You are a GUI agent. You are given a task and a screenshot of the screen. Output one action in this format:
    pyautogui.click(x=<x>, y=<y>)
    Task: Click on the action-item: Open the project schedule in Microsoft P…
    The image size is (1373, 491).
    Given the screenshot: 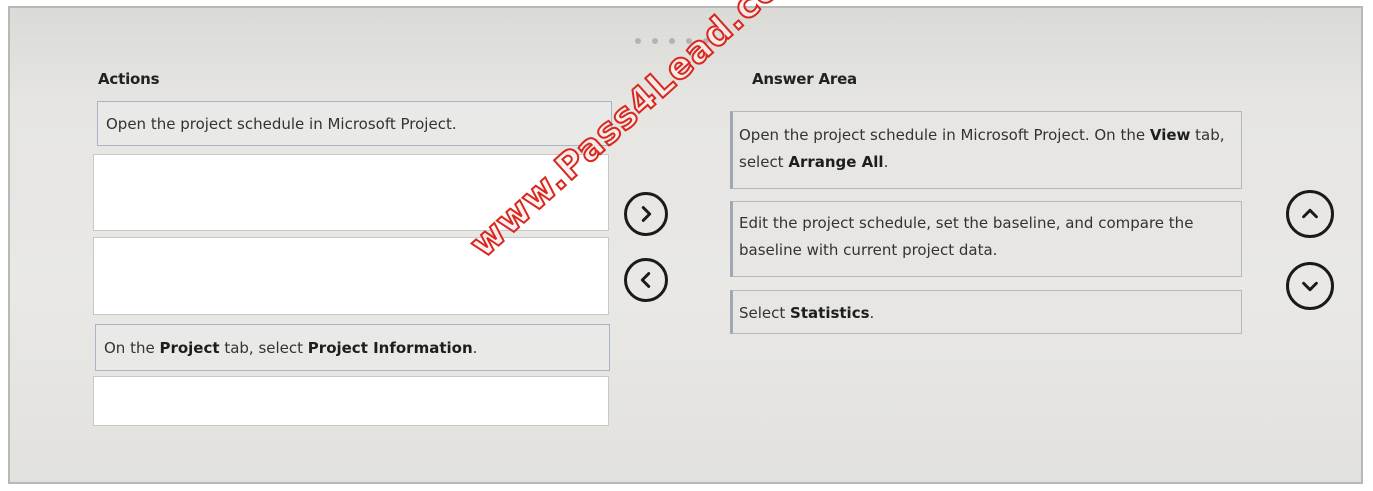 What is the action you would take?
    pyautogui.click(x=354, y=123)
    